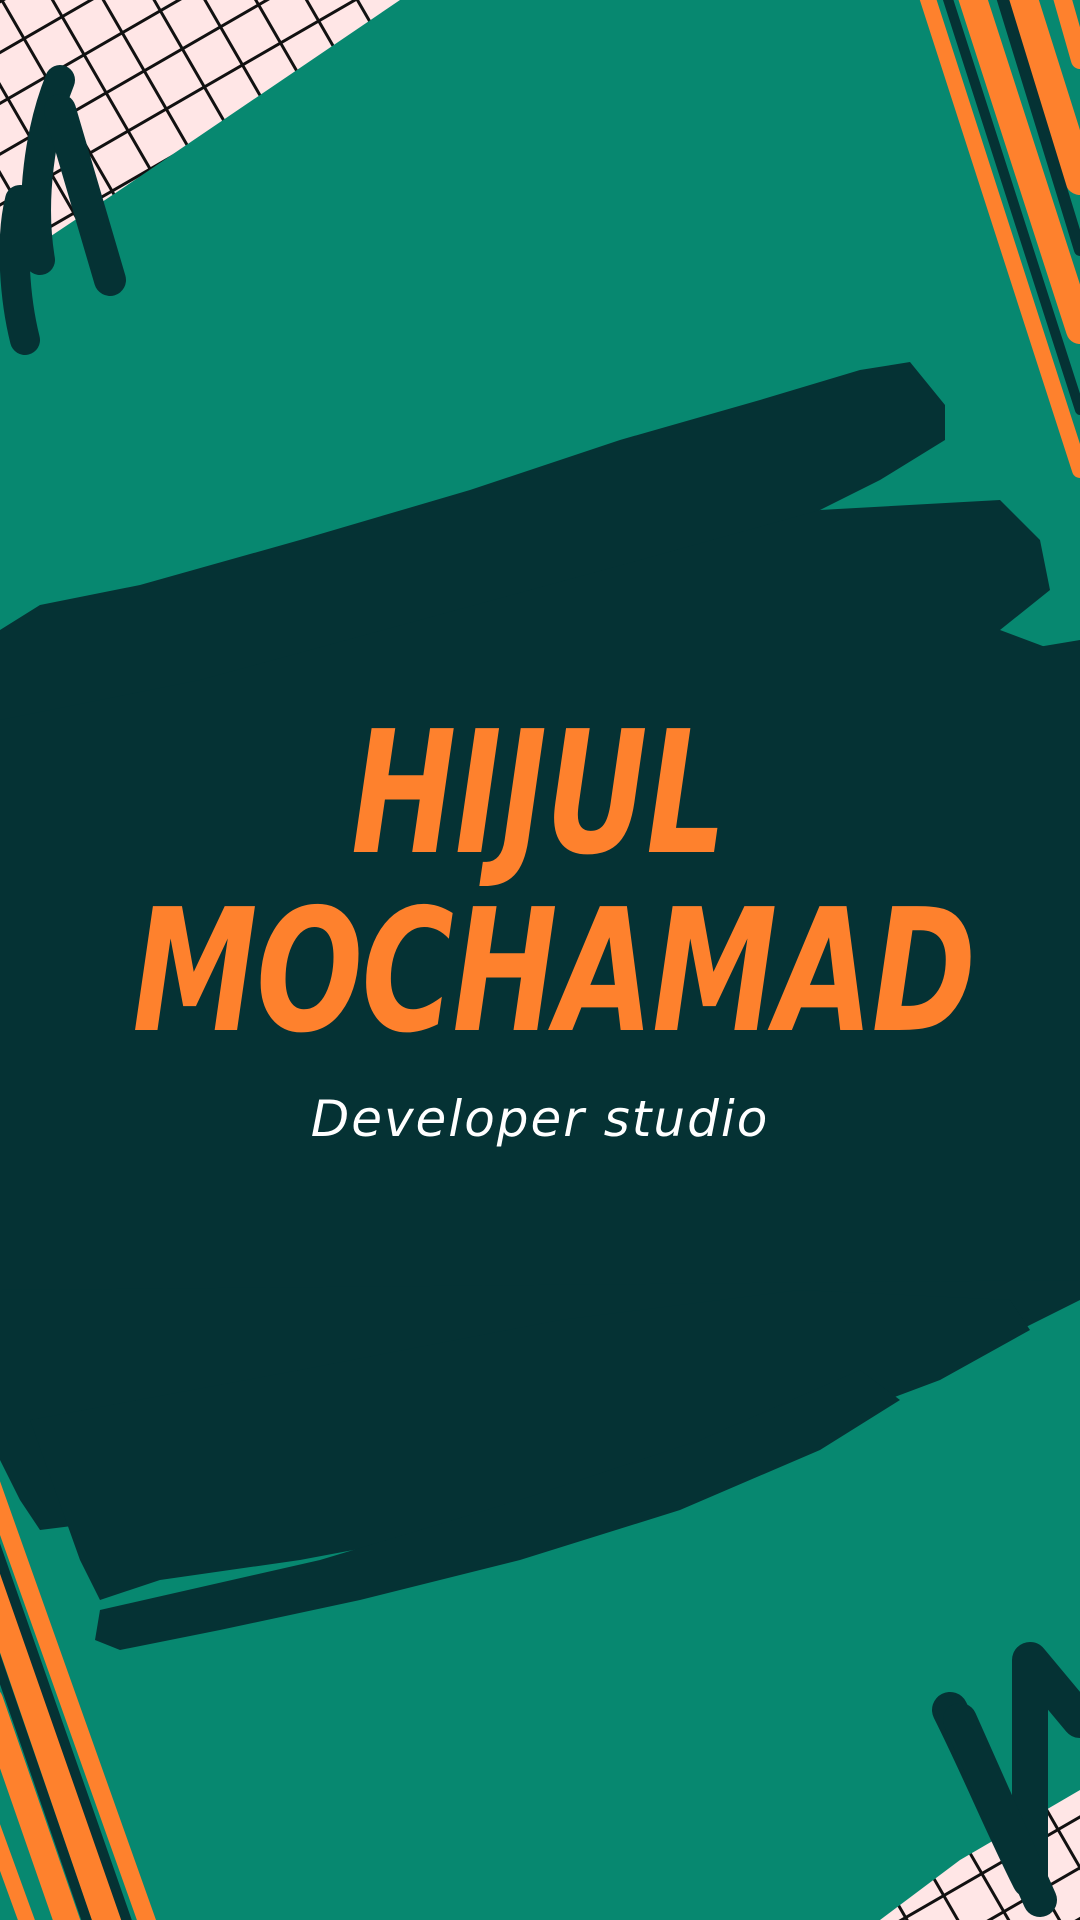 The height and width of the screenshot is (1920, 1080). I want to click on orange-stripes-top-right, so click(999, 239).